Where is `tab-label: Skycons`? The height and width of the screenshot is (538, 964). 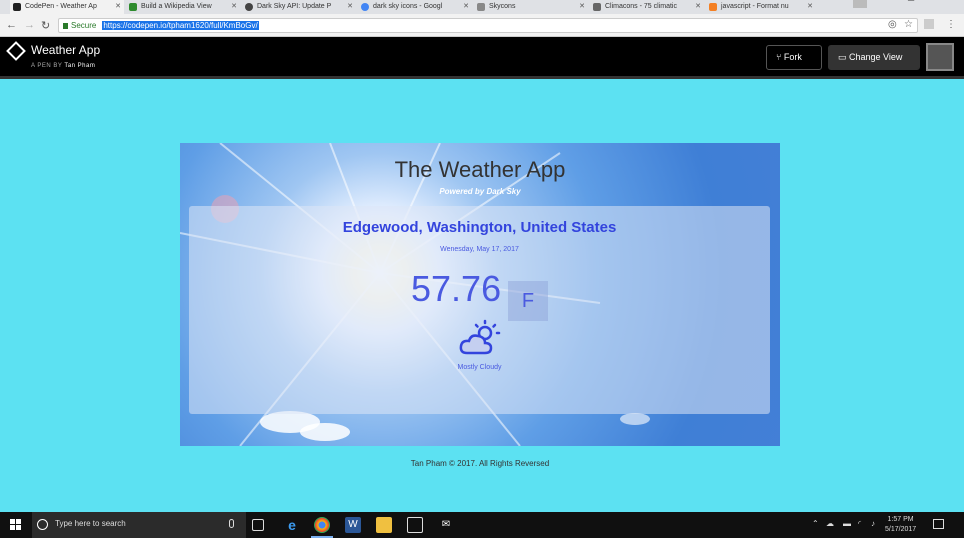
tab-label: Skycons is located at coordinates (502, 6).